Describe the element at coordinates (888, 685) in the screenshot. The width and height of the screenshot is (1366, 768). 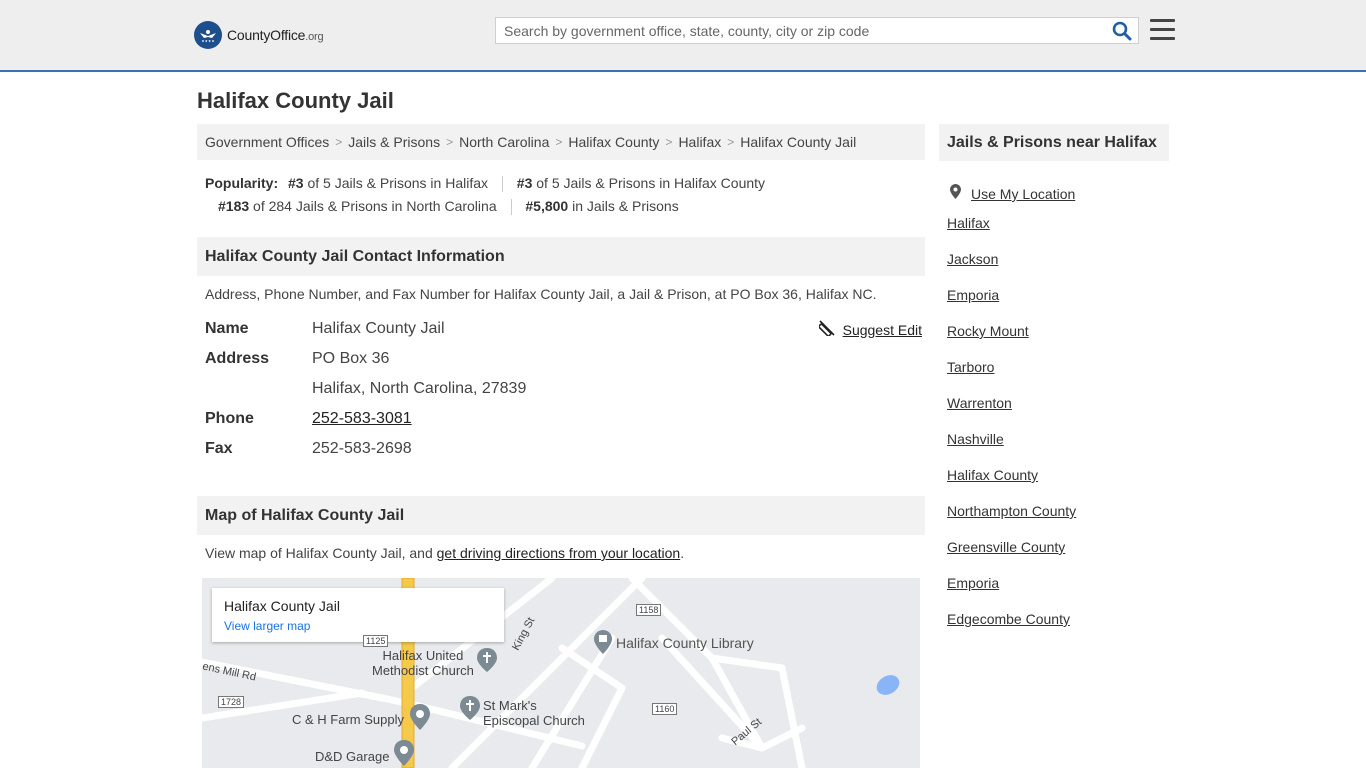
I see `water-body` at that location.